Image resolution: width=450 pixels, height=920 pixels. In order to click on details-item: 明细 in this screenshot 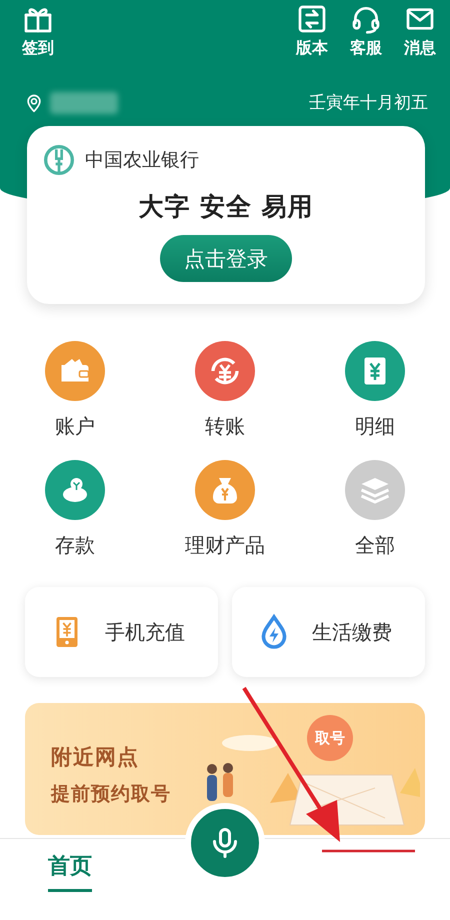, I will do `click(375, 390)`.